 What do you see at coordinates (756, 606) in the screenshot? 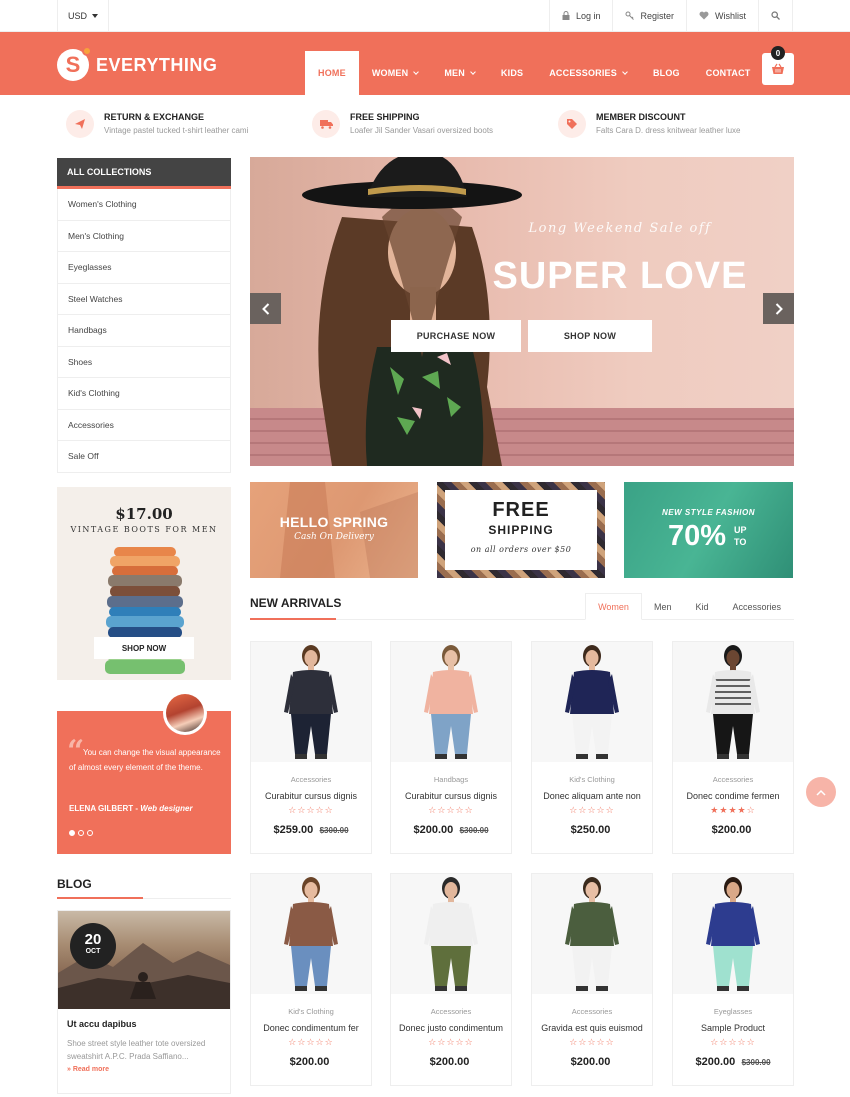
I see `tab-accessories: Accessories` at bounding box center [756, 606].